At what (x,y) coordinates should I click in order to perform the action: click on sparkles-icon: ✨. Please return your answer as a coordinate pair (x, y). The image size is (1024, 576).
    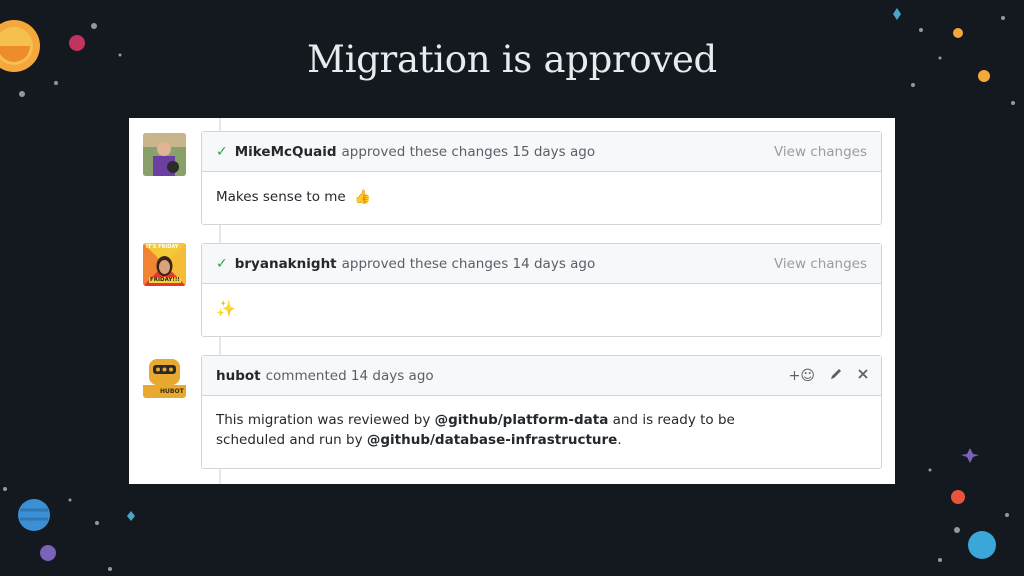
    Looking at the image, I should click on (226, 308).